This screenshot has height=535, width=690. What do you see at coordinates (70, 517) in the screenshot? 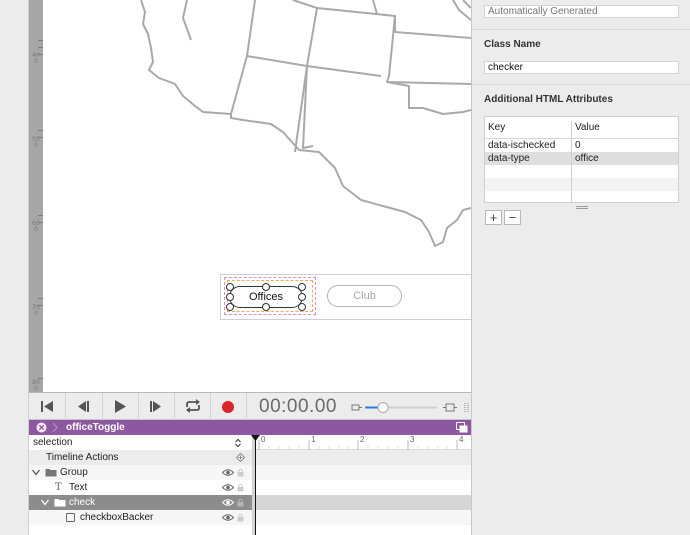
I see `shape-layer-icon` at bounding box center [70, 517].